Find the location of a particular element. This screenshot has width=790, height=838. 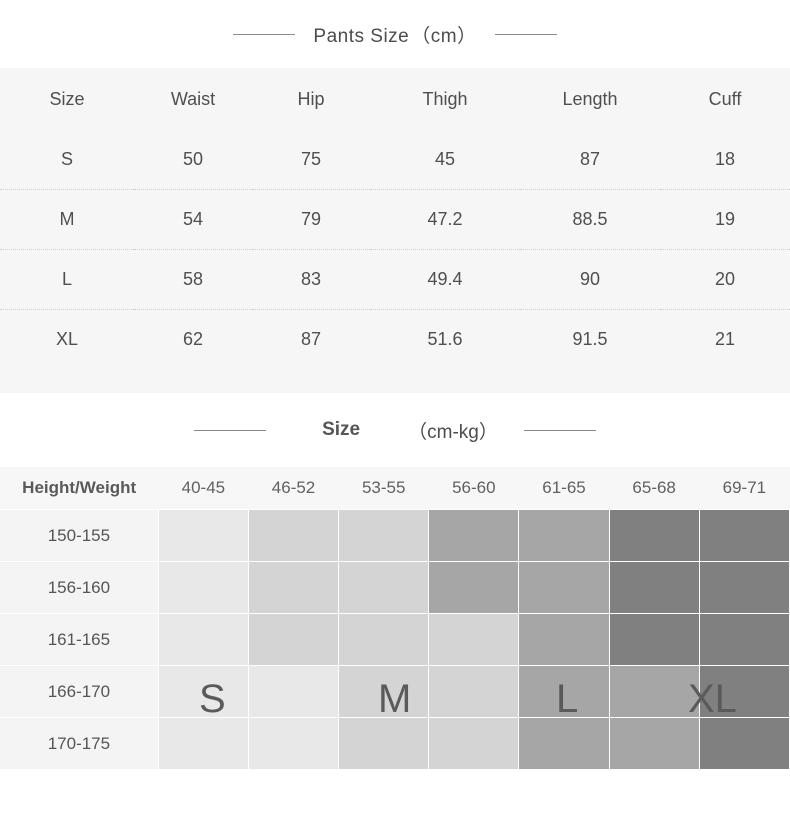

cell-size: L is located at coordinates (67, 279).